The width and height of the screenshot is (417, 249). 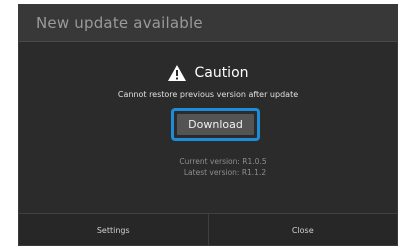 What do you see at coordinates (221, 73) in the screenshot?
I see `caution-heading: Caution` at bounding box center [221, 73].